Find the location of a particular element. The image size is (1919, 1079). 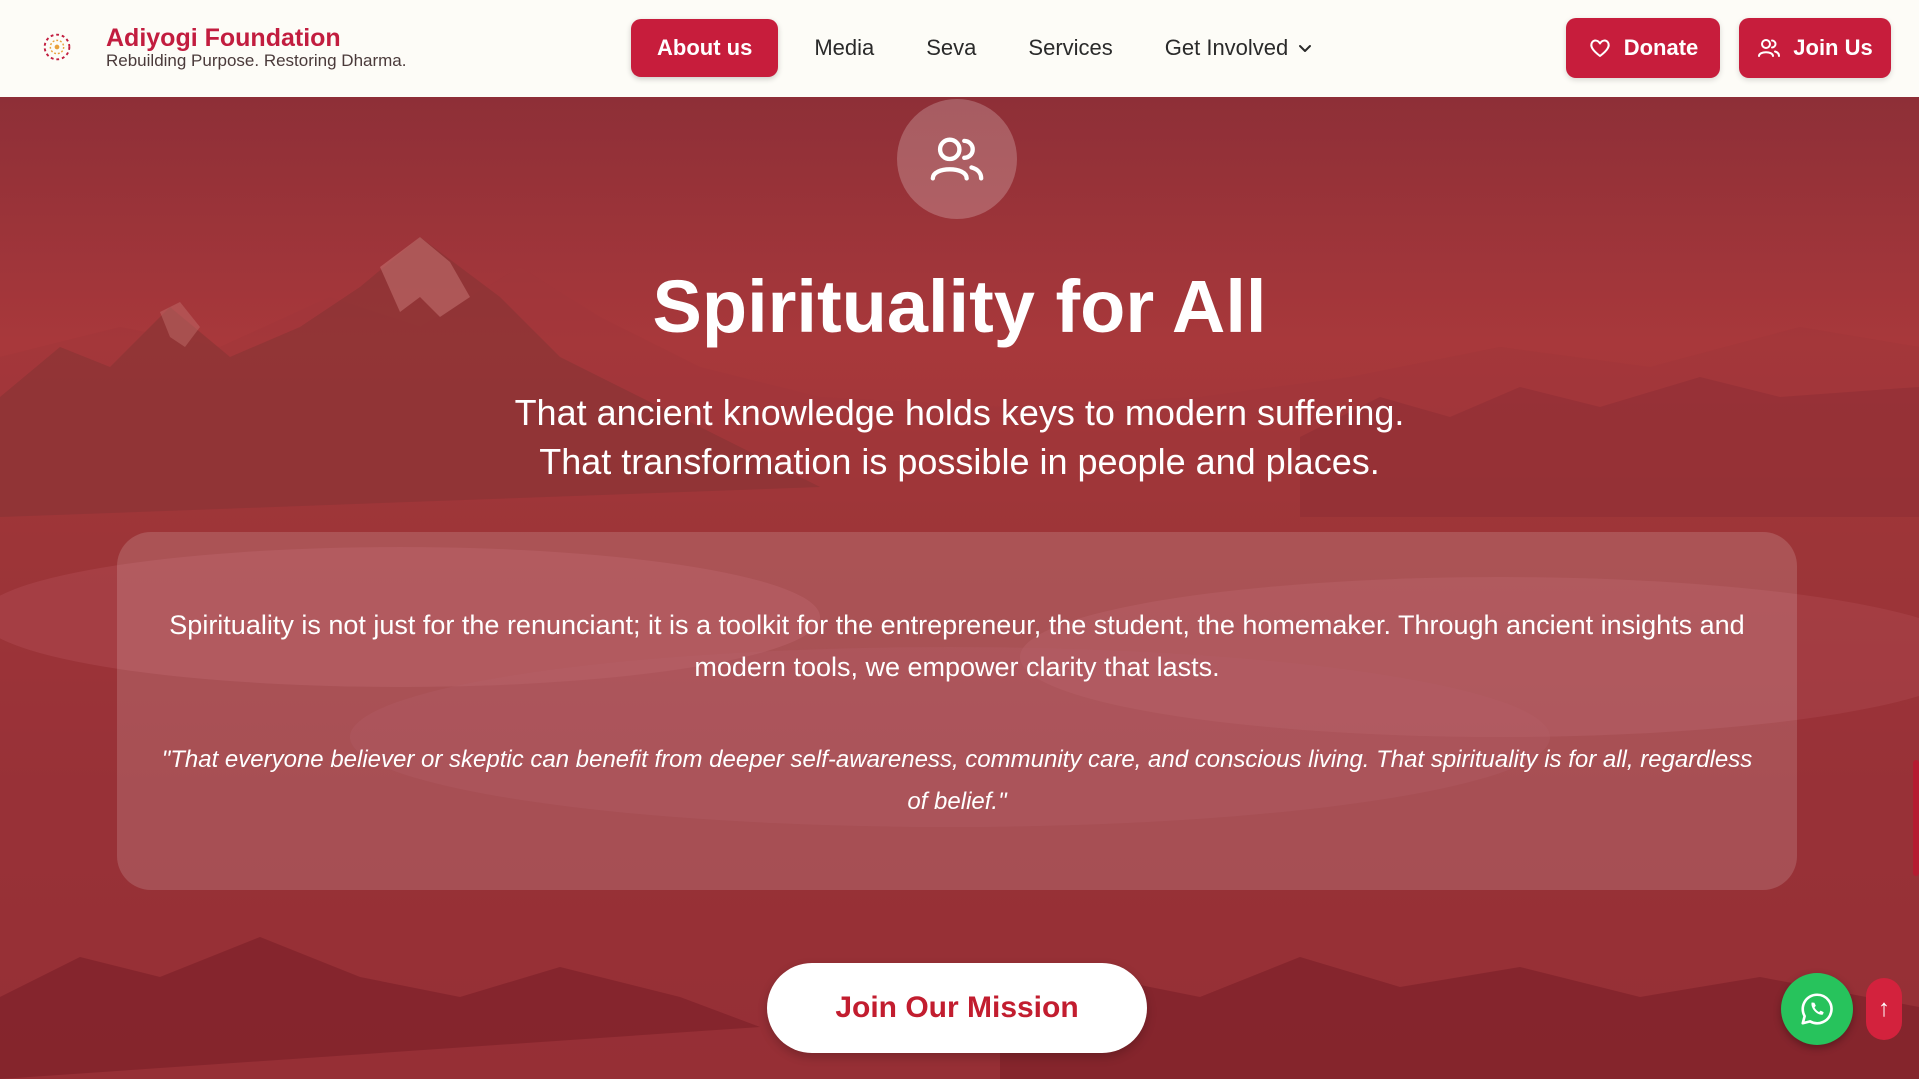

whatsapp-icon is located at coordinates (1817, 1009).